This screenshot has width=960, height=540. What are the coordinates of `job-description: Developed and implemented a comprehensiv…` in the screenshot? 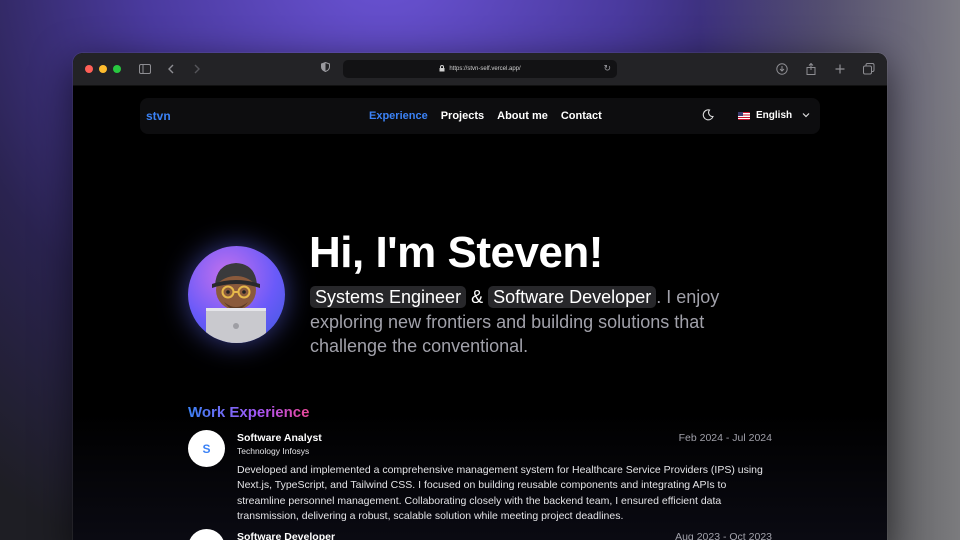 It's located at (500, 493).